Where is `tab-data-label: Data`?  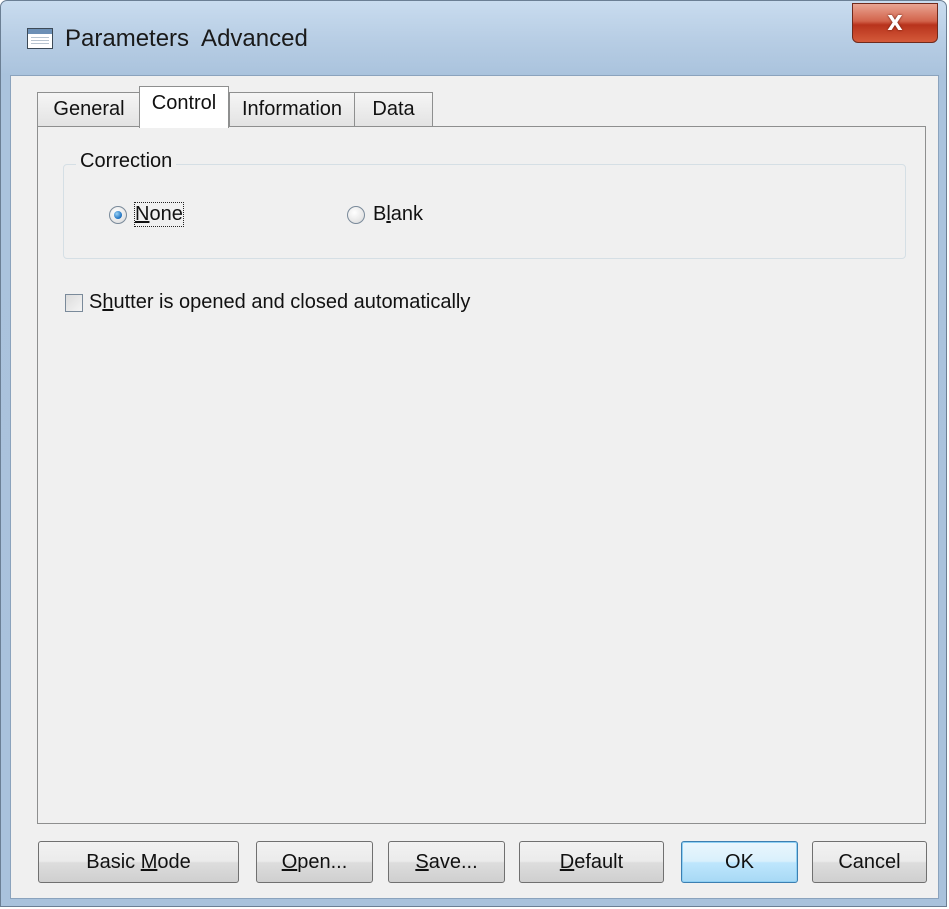
tab-data-label: Data is located at coordinates (393, 109).